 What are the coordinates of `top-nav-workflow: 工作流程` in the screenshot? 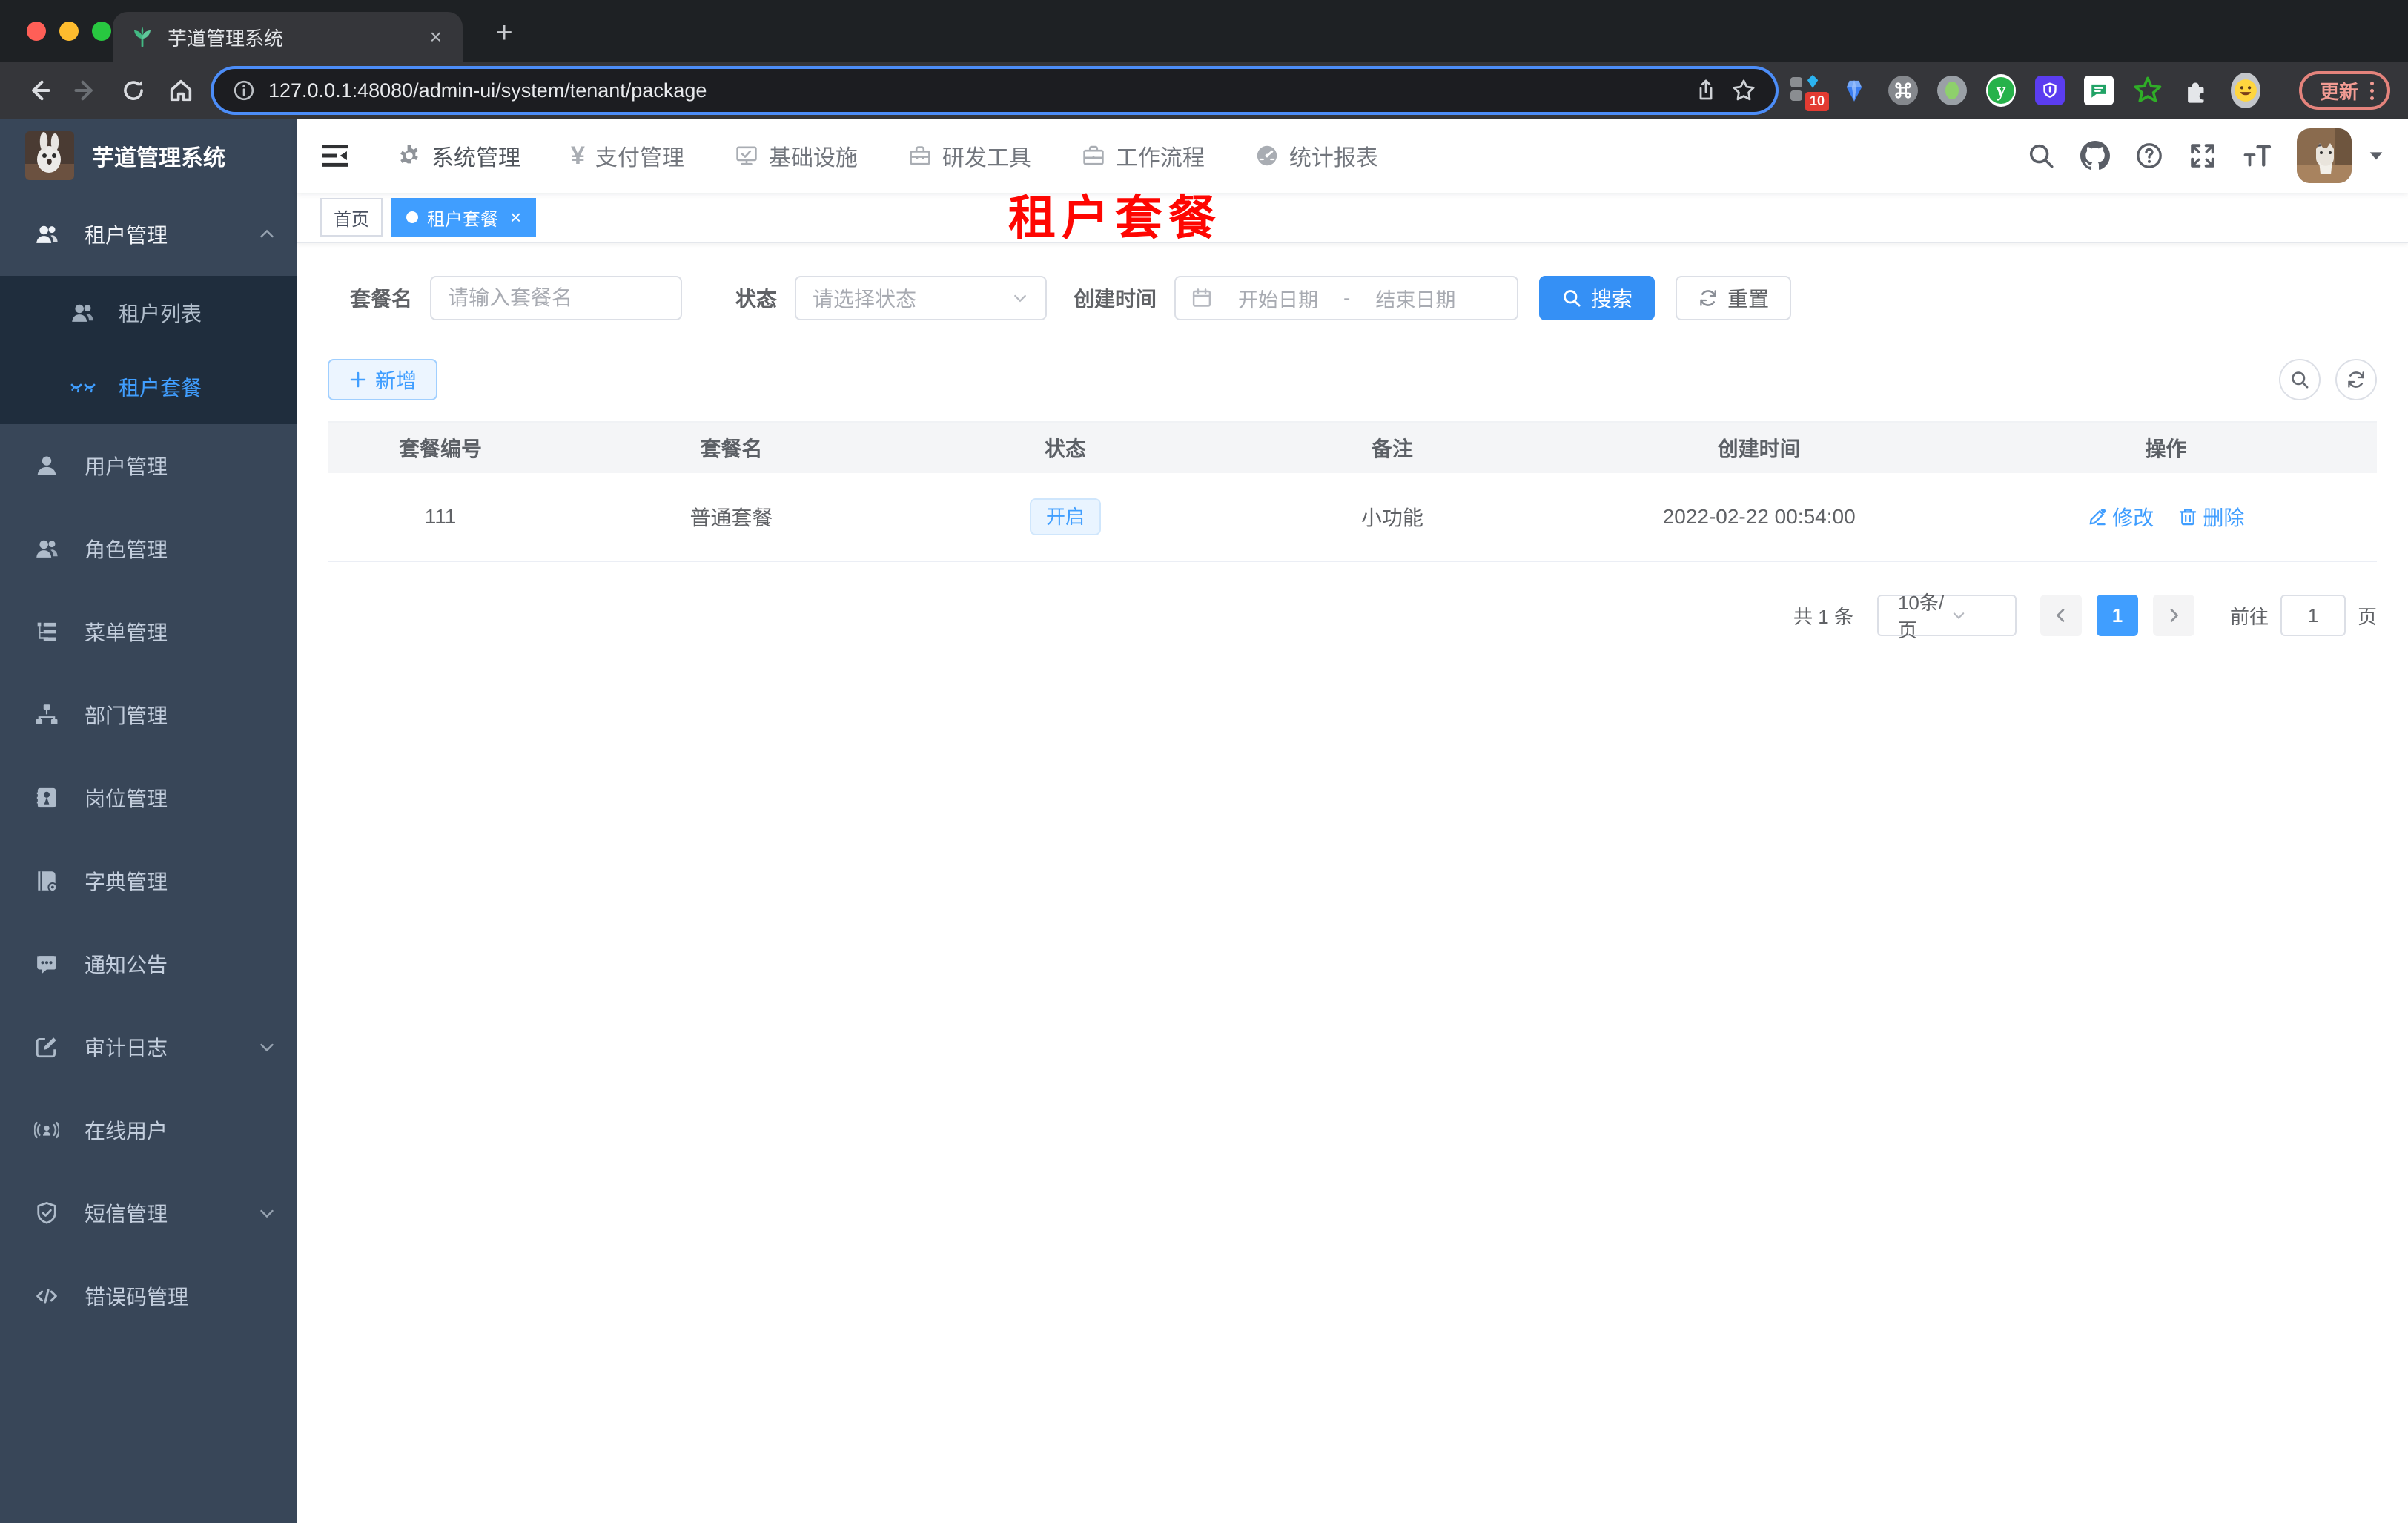 It's located at (1143, 156).